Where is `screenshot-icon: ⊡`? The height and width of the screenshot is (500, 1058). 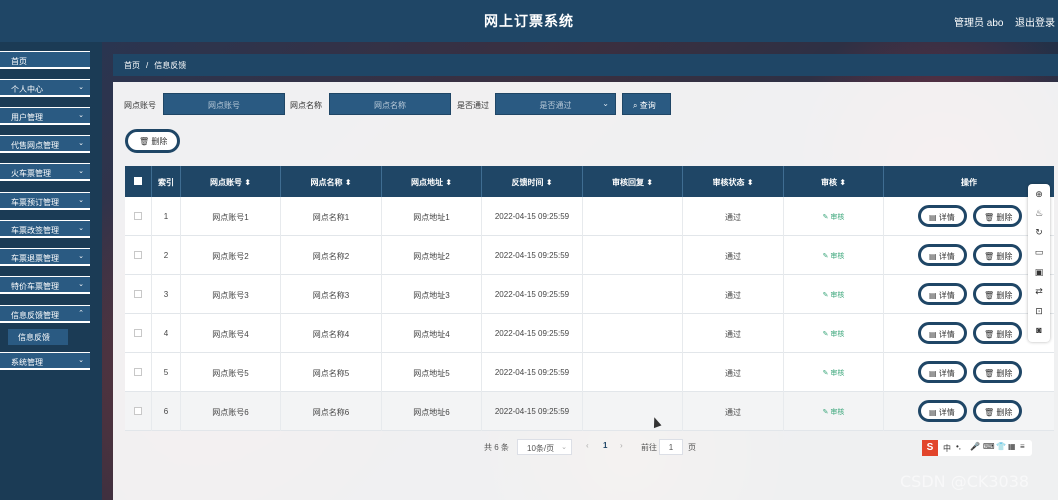
screenshot-icon: ⊡ is located at coordinates (1039, 311).